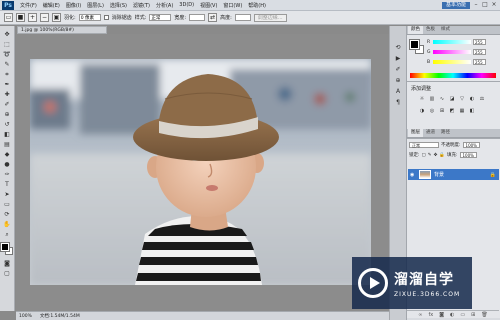  I want to click on posterize-icon: ▦, so click(462, 111).